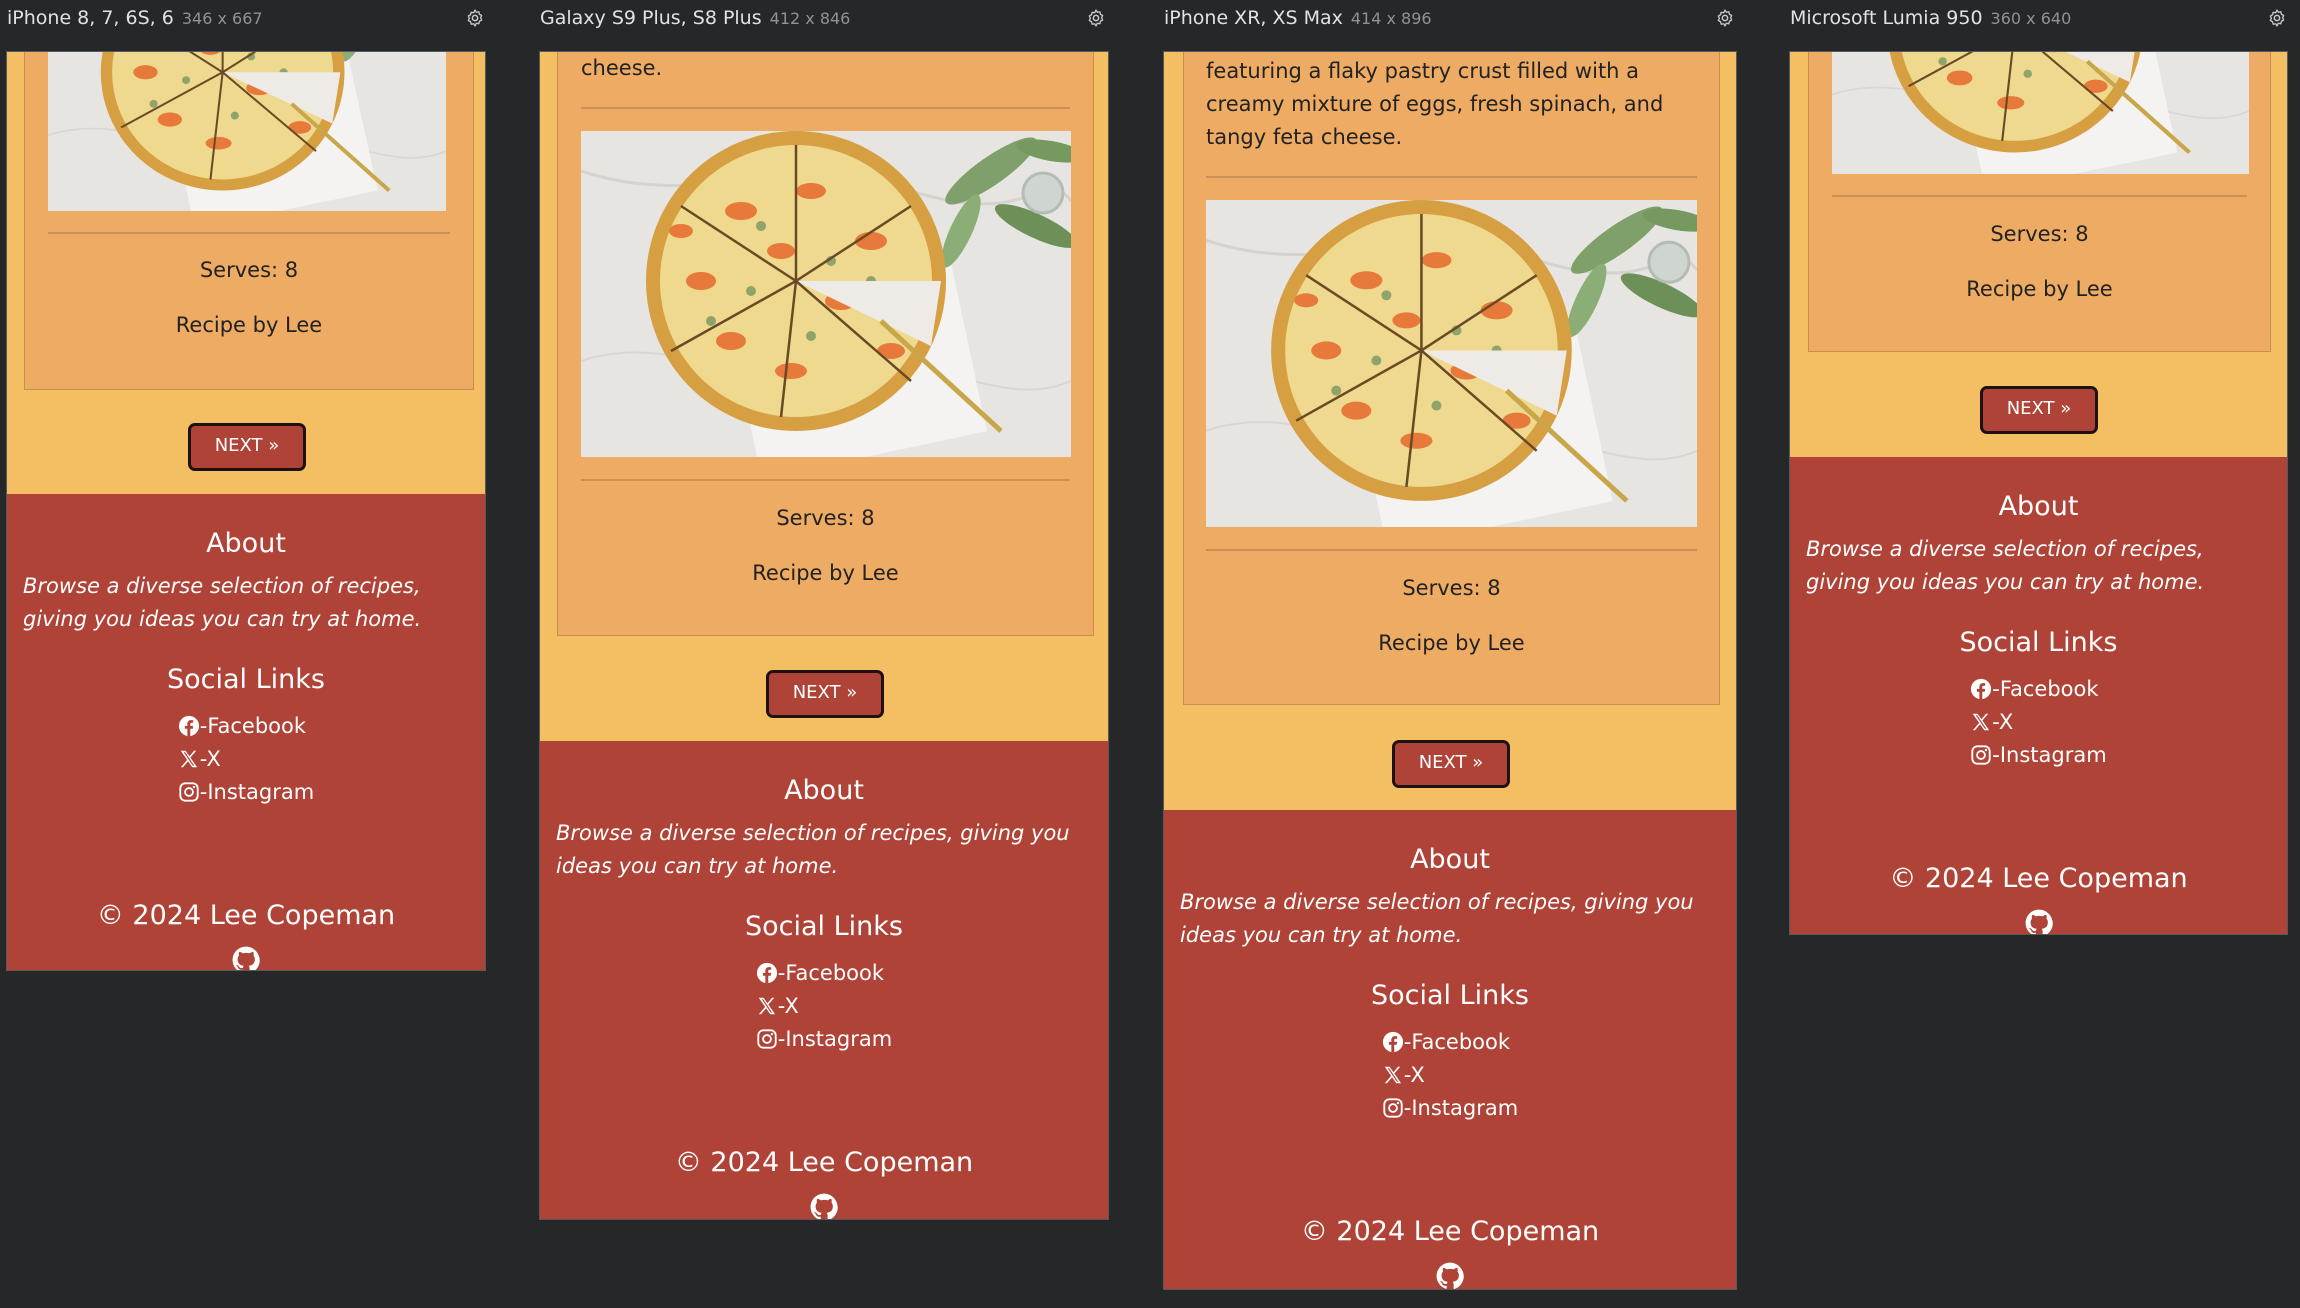 The width and height of the screenshot is (2300, 1308). Describe the element at coordinates (2031, 18) in the screenshot. I see `device-size: 360 x 640` at that location.